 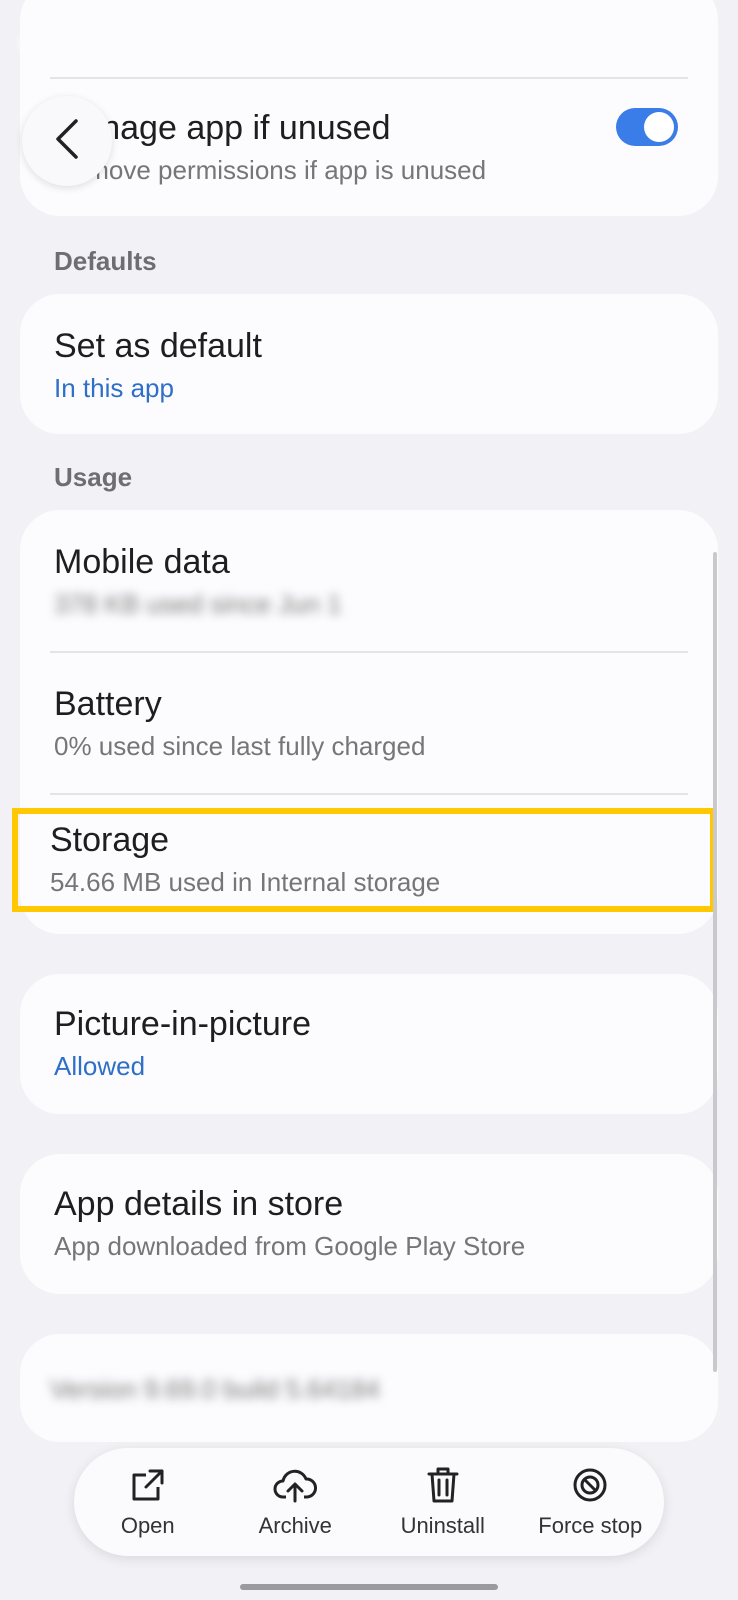 I want to click on manage-unused-subtitle: Remove permissions if app is unused, so click(x=270, y=170).